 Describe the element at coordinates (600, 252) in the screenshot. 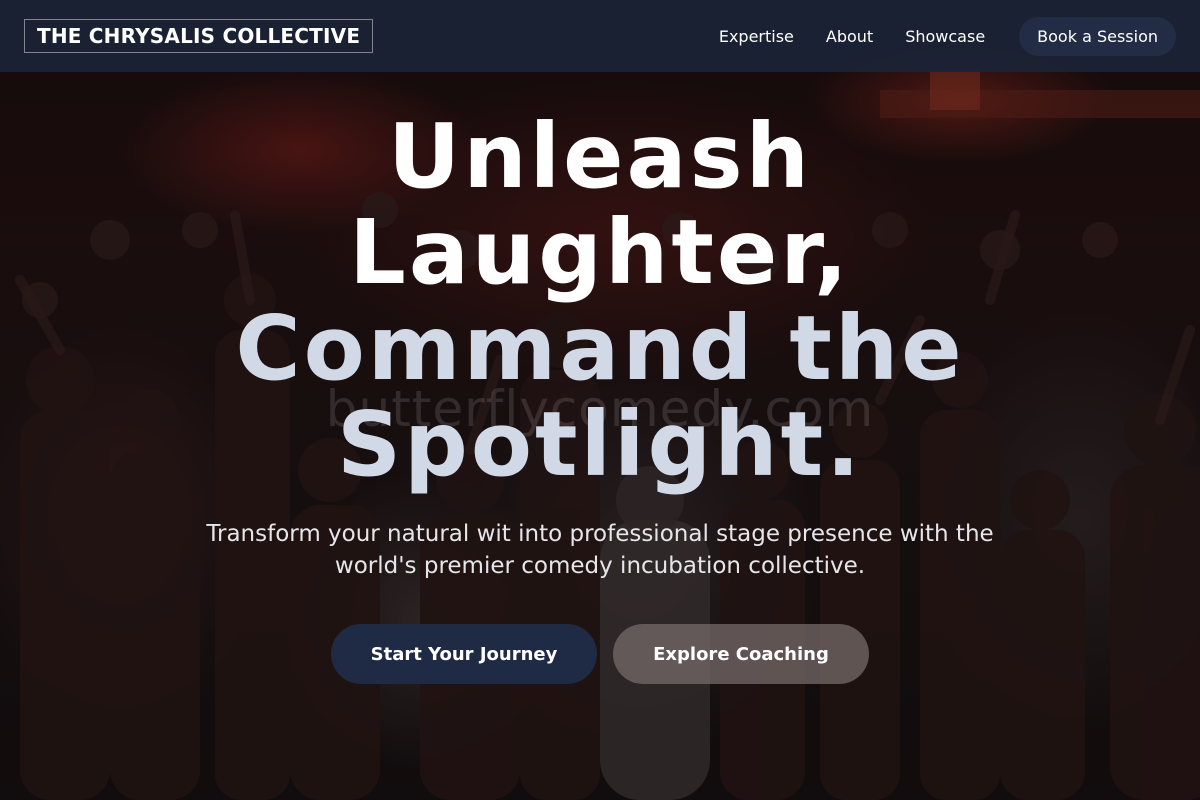

I see `headline-line-2: Laughter,` at that location.